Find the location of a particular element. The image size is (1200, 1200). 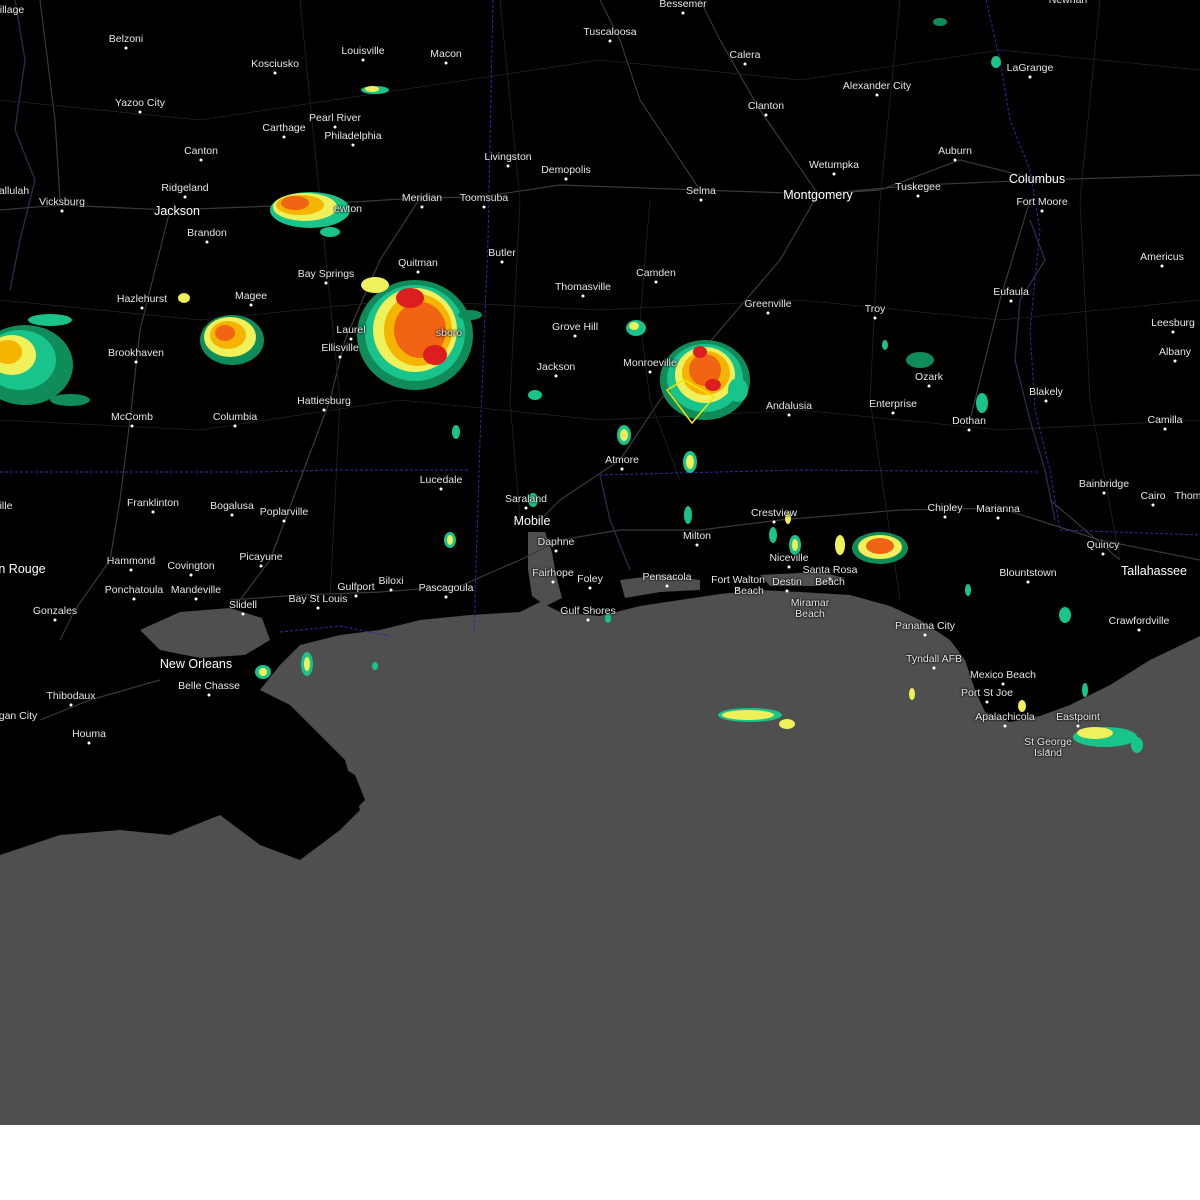

city-label-tallulah: allulah is located at coordinates (15, 191).